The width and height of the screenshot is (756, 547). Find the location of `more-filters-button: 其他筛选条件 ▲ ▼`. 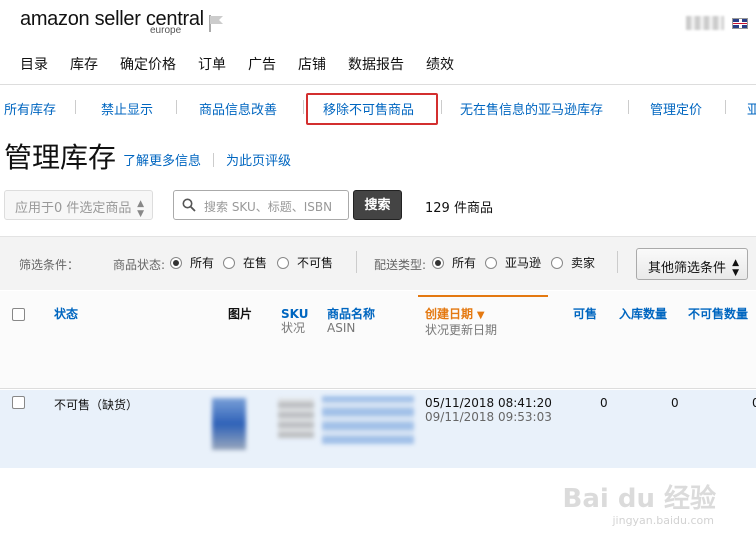

more-filters-button: 其他筛选条件 ▲ ▼ is located at coordinates (692, 264).